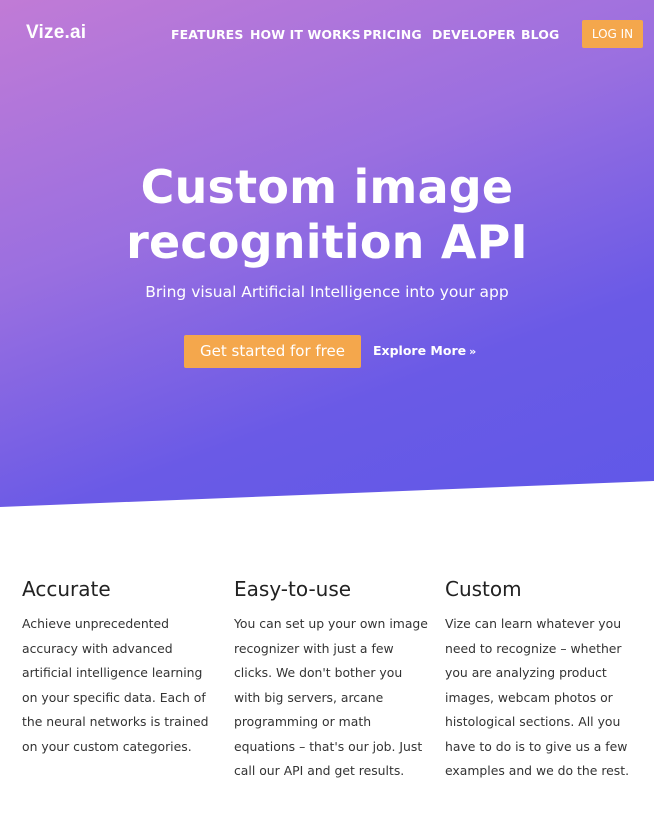  I want to click on explore-more-label: Explore More, so click(420, 350).